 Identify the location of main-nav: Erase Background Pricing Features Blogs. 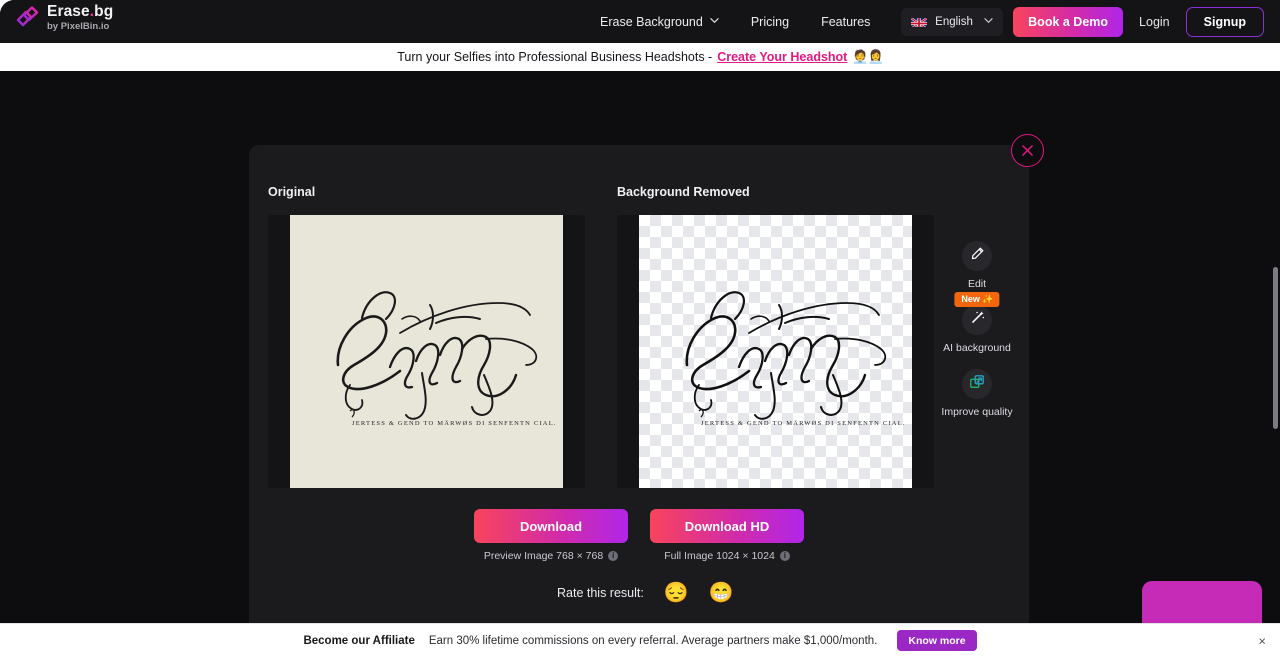
(767, 21).